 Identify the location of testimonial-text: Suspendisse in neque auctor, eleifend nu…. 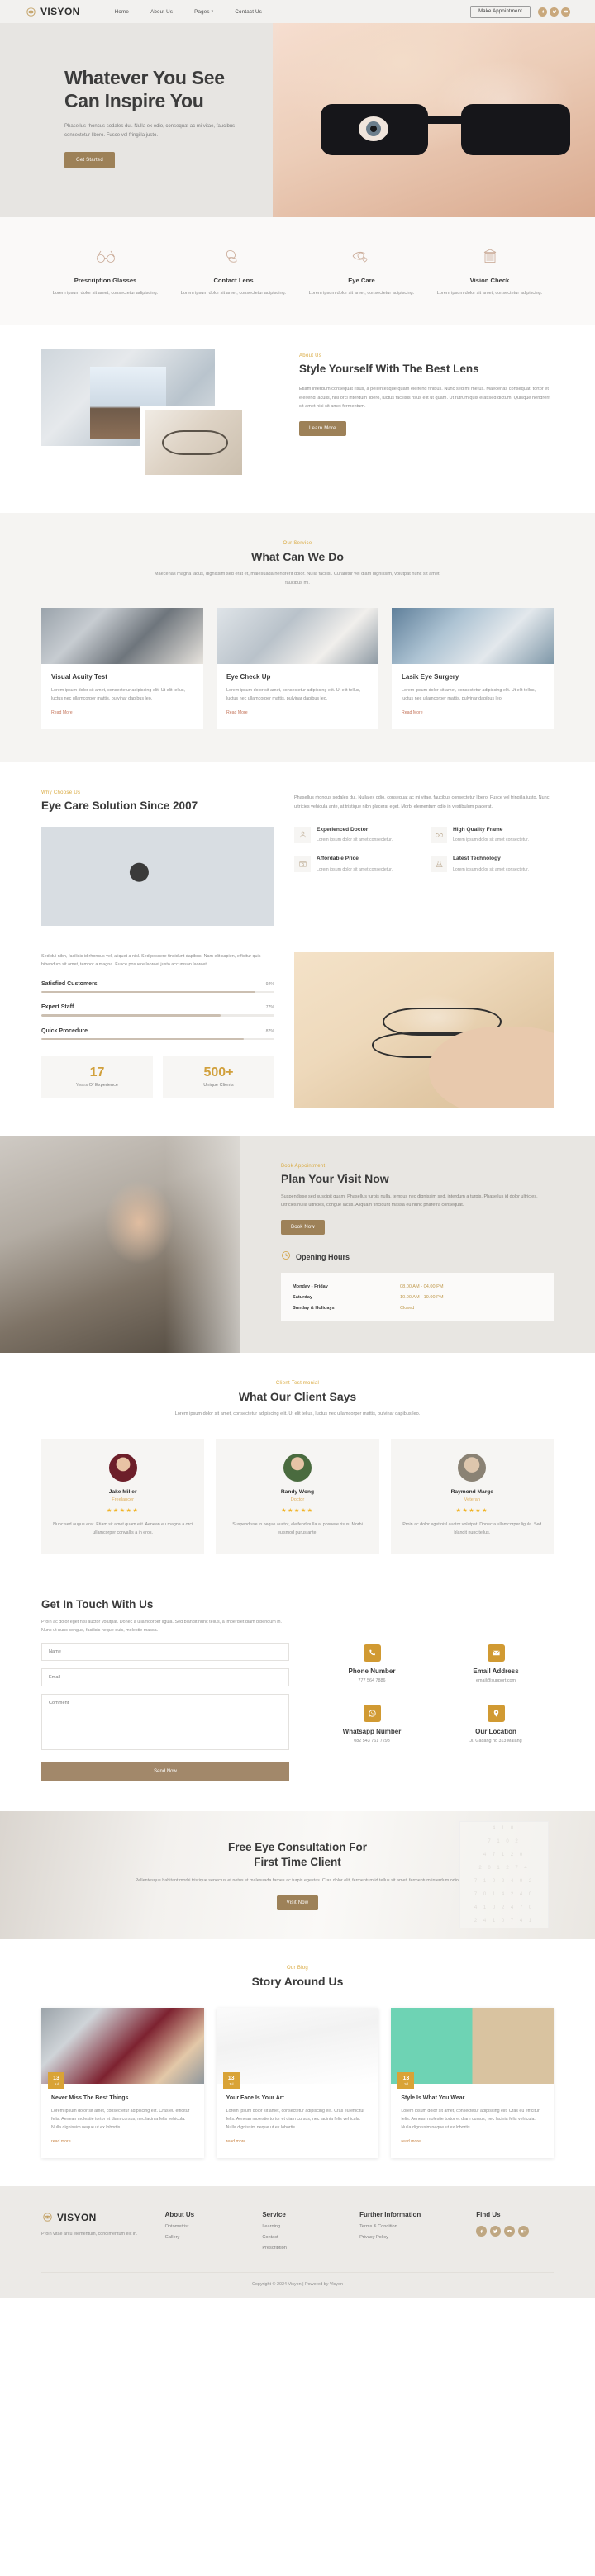
(297, 1528).